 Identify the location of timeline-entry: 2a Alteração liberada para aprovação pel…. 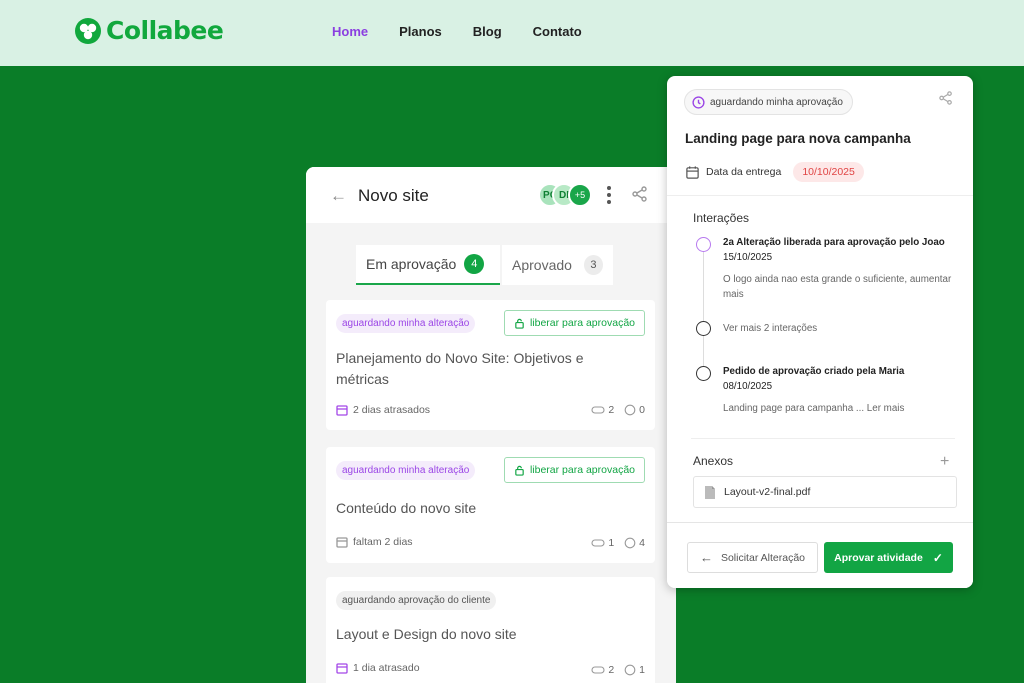
(841, 268).